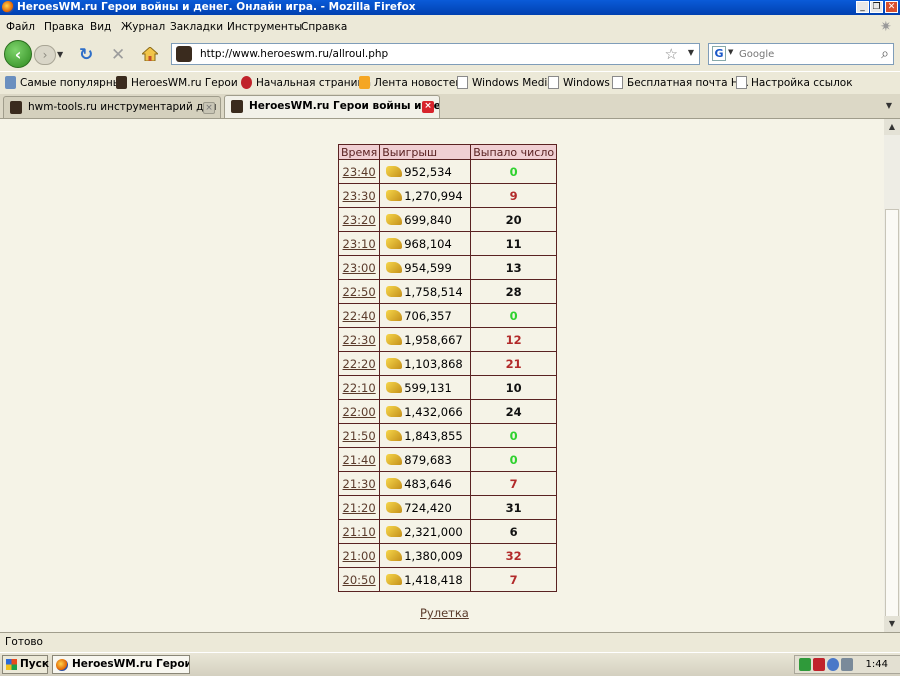 The height and width of the screenshot is (676, 900). I want to click on stop-button: ✕, so click(118, 55).